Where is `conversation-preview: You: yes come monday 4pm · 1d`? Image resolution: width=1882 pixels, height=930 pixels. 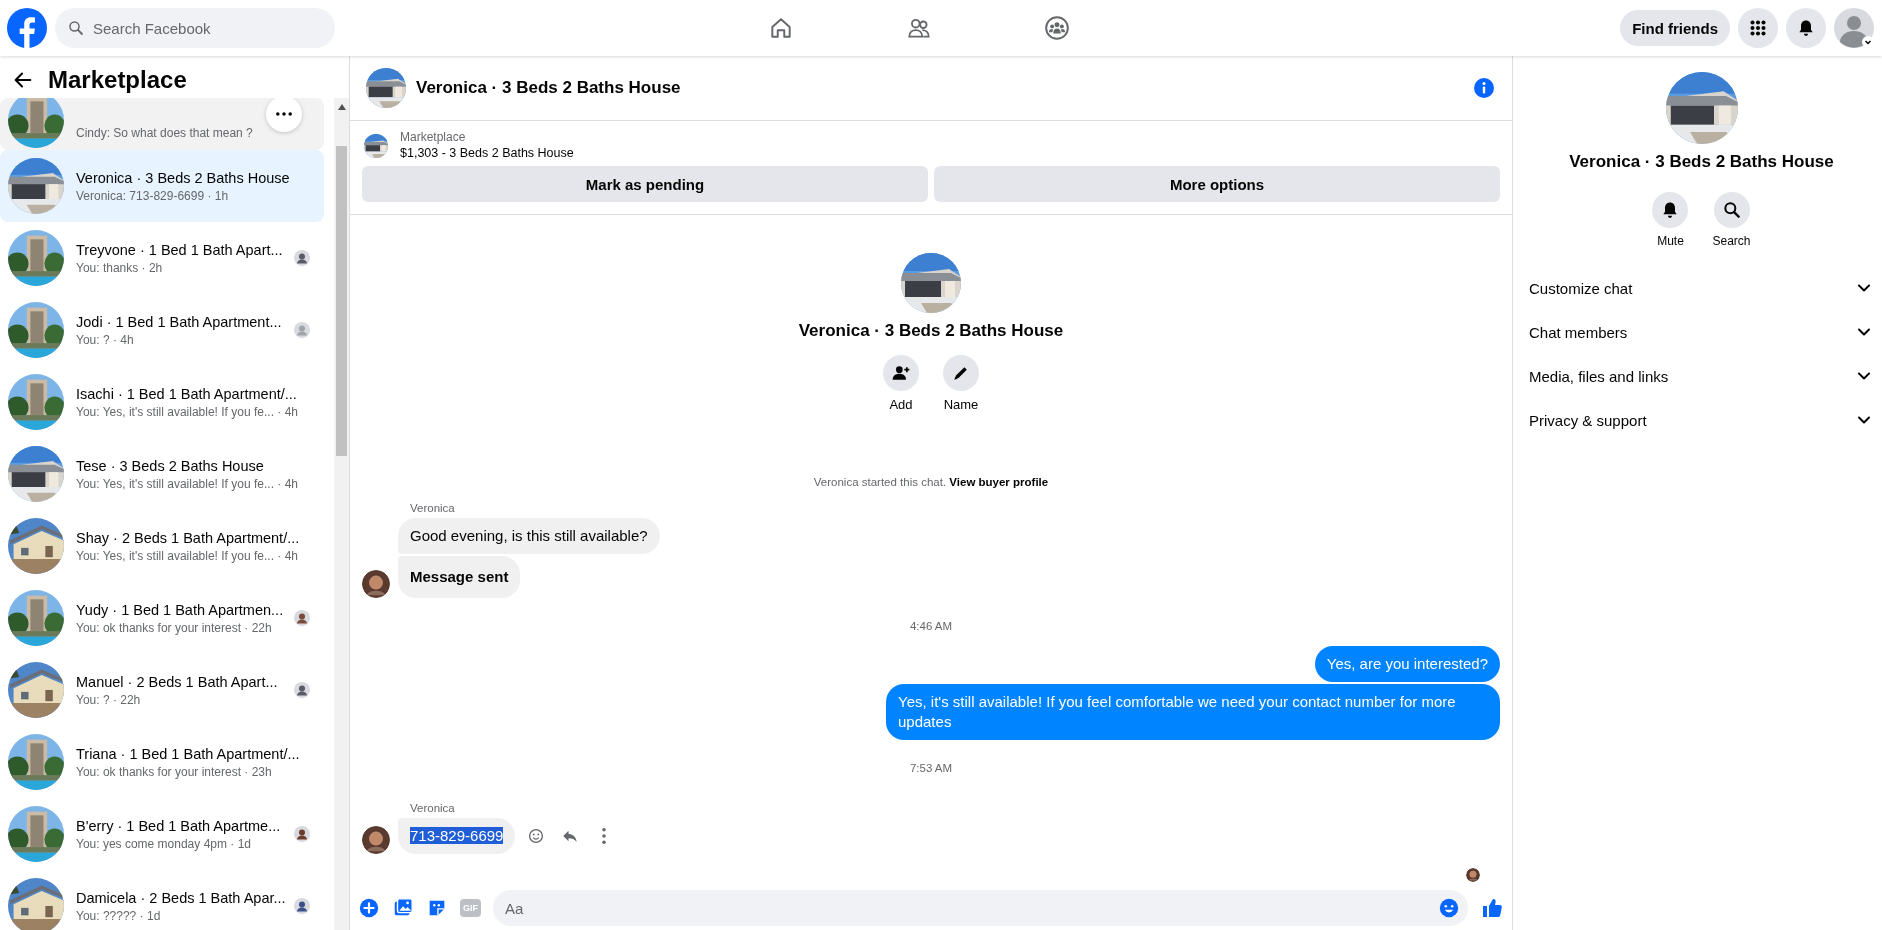 conversation-preview: You: yes come monday 4pm · 1d is located at coordinates (164, 844).